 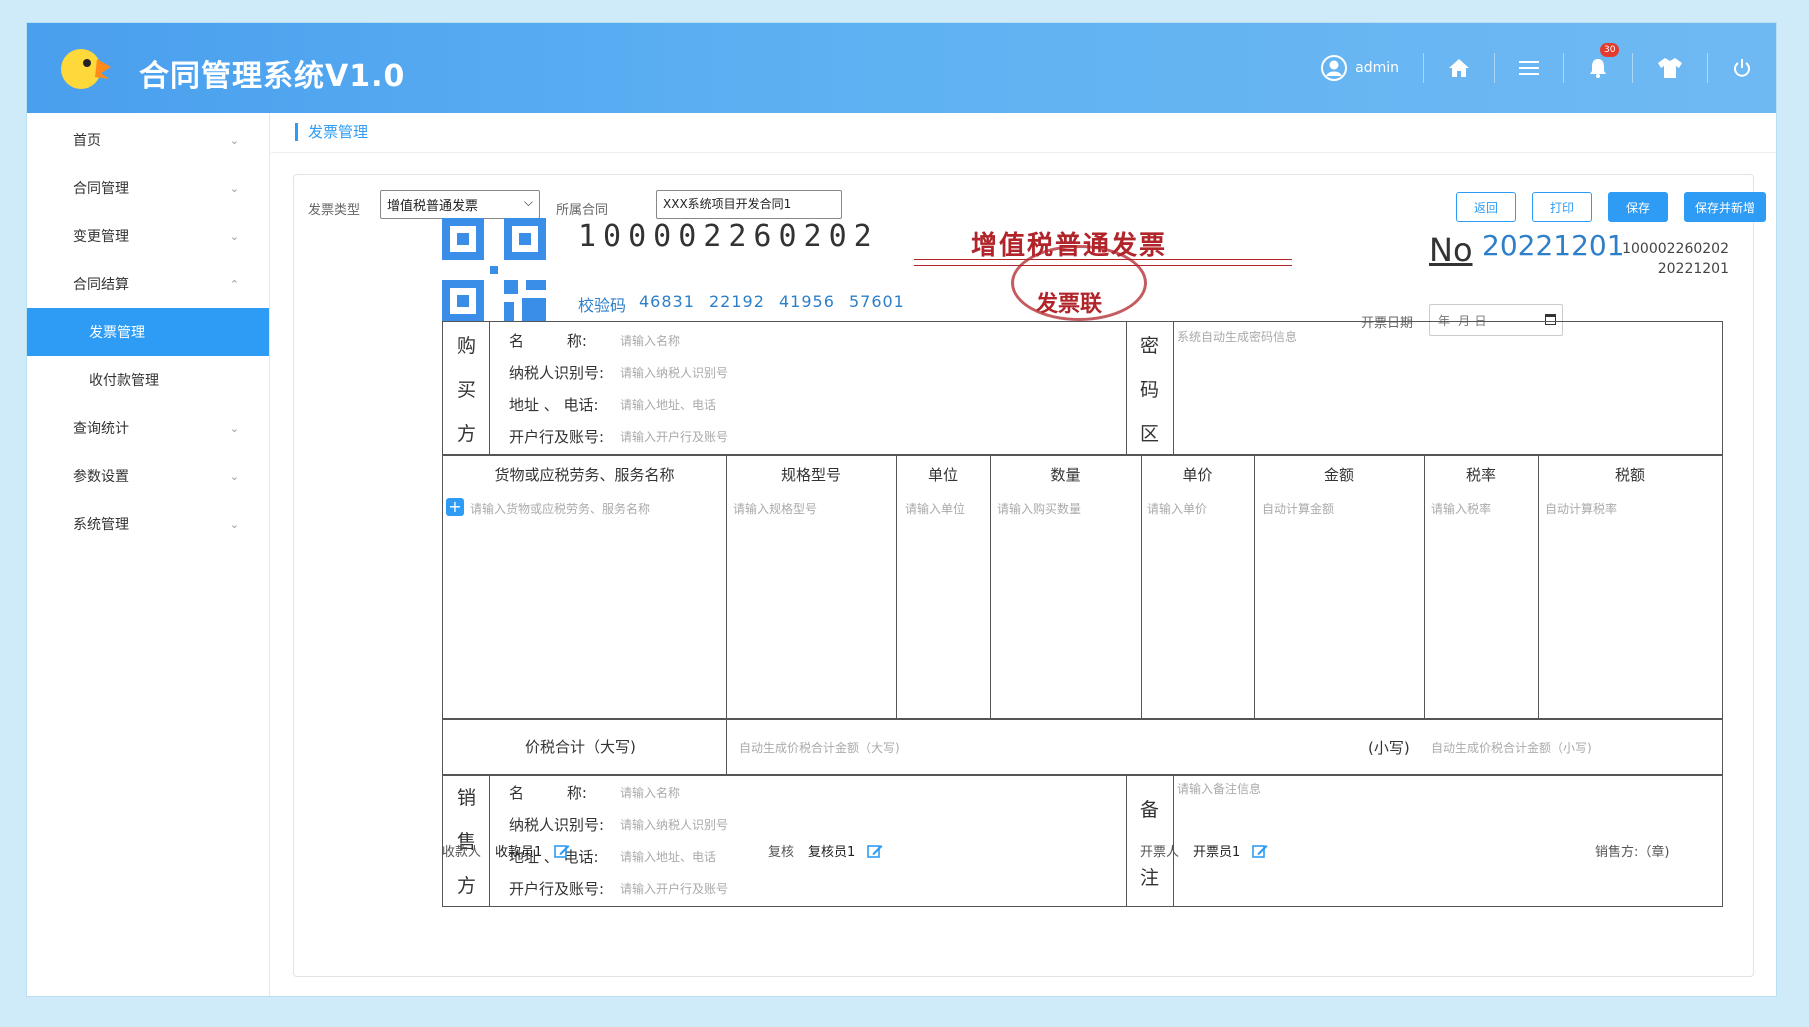 I want to click on home-icon, so click(x=1459, y=68).